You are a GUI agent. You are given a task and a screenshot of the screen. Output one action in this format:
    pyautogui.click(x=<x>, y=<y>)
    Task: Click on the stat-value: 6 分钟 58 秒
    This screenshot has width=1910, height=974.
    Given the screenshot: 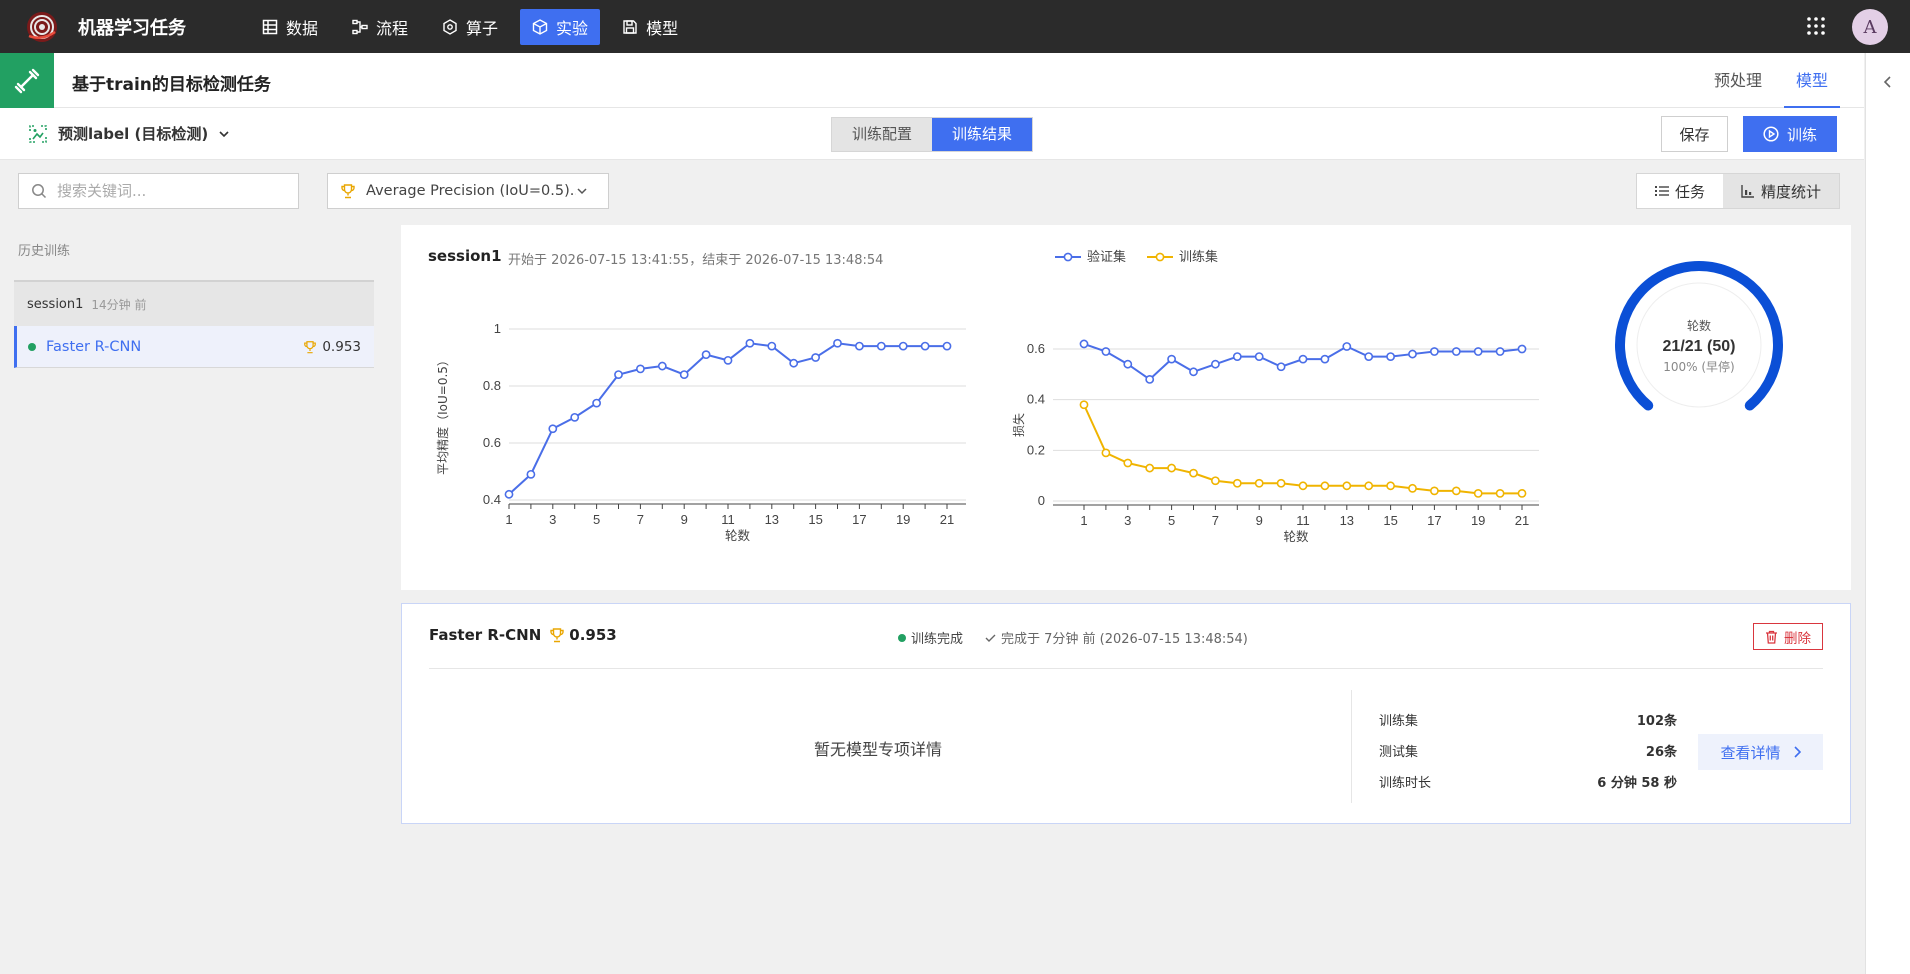 What is the action you would take?
    pyautogui.click(x=1637, y=783)
    